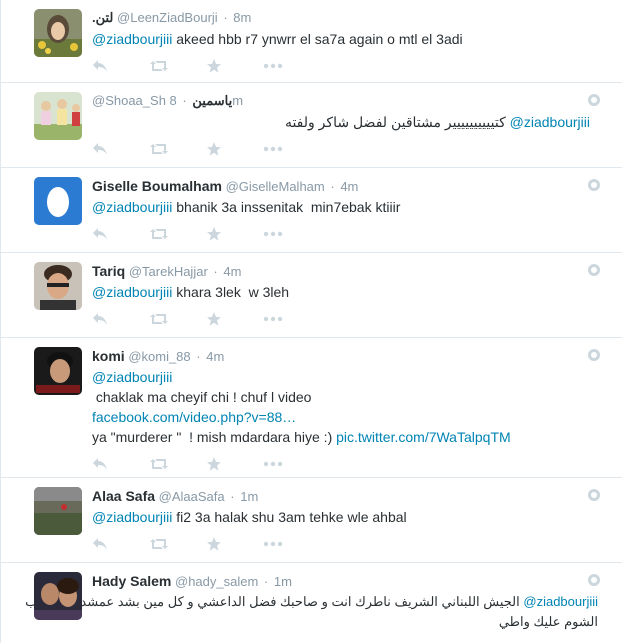  Describe the element at coordinates (291, 517) in the screenshot. I see `tweet-body: fi2 3a halak shu 3am tehke wle ahbal` at that location.